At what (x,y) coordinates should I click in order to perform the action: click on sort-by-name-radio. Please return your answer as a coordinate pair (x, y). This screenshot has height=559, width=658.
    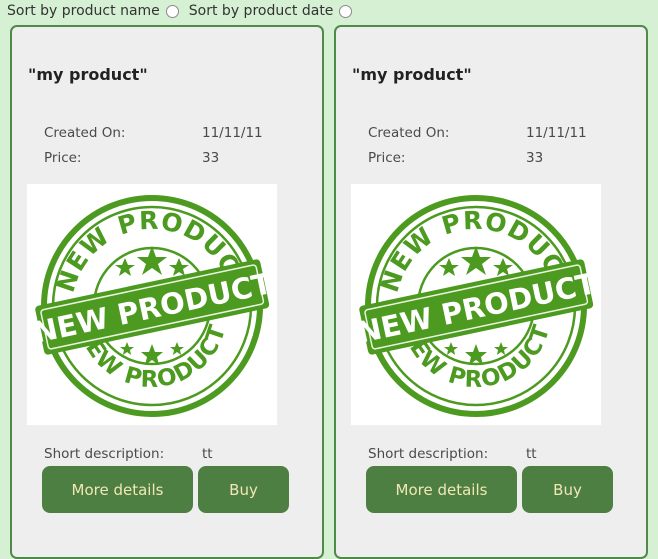
    Looking at the image, I should click on (172, 11).